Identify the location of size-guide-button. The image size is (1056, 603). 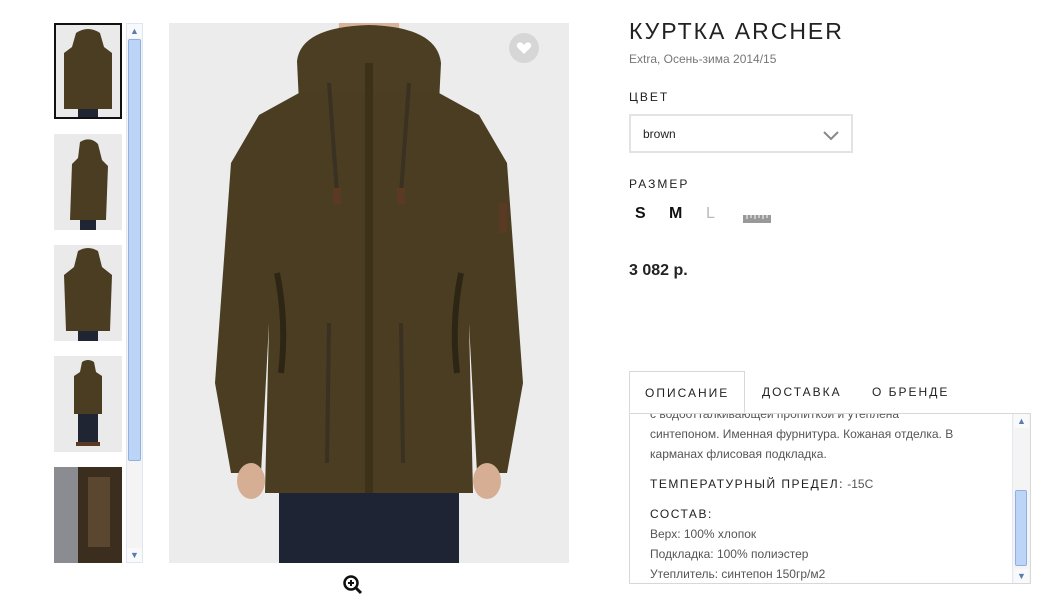
(757, 219).